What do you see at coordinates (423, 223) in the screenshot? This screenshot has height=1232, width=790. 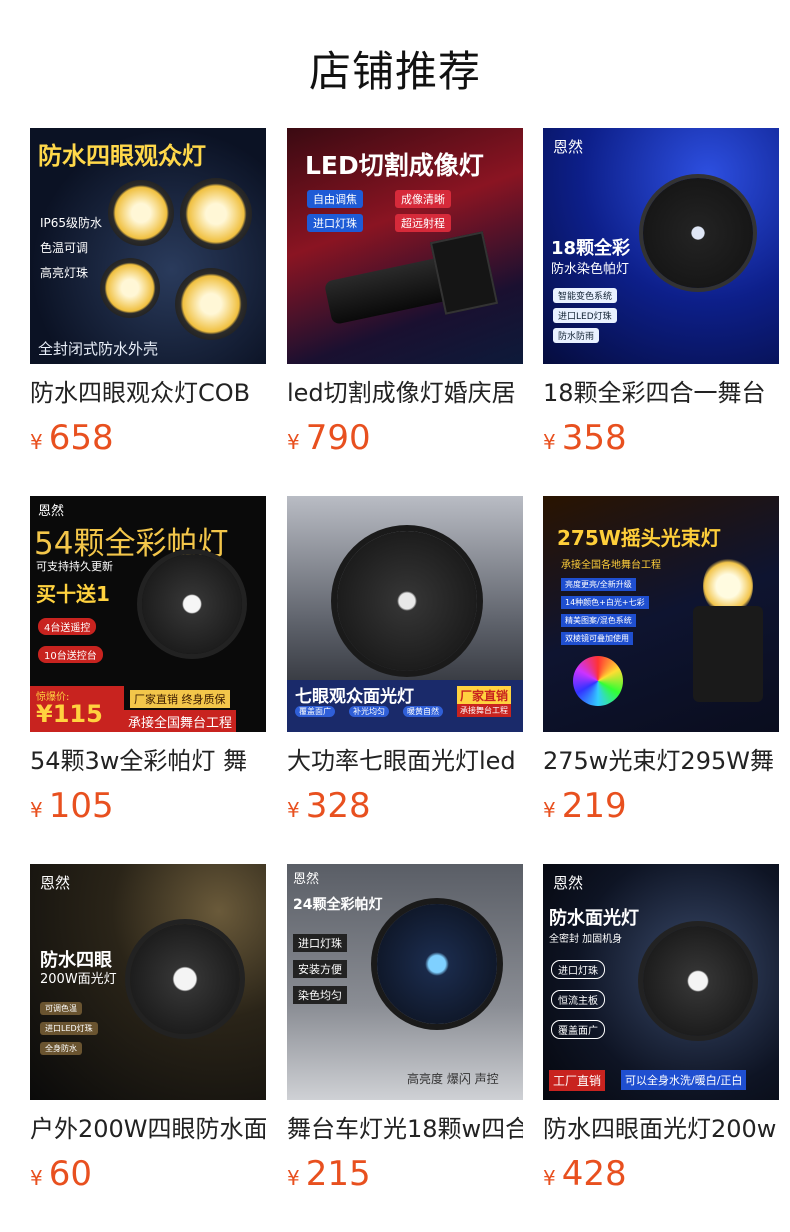 I see `image-feature: 超远射程` at bounding box center [423, 223].